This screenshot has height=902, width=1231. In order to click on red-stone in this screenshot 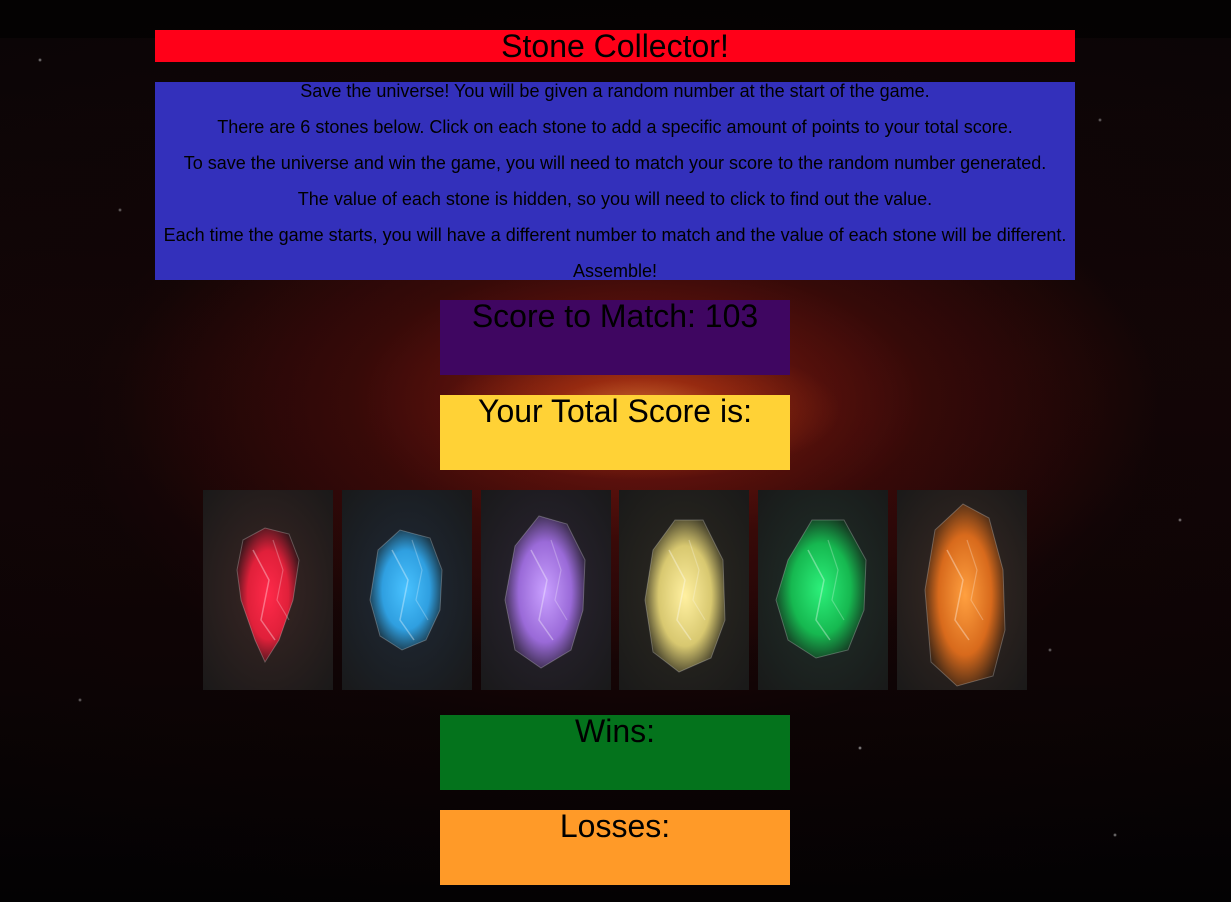, I will do `click(268, 590)`.